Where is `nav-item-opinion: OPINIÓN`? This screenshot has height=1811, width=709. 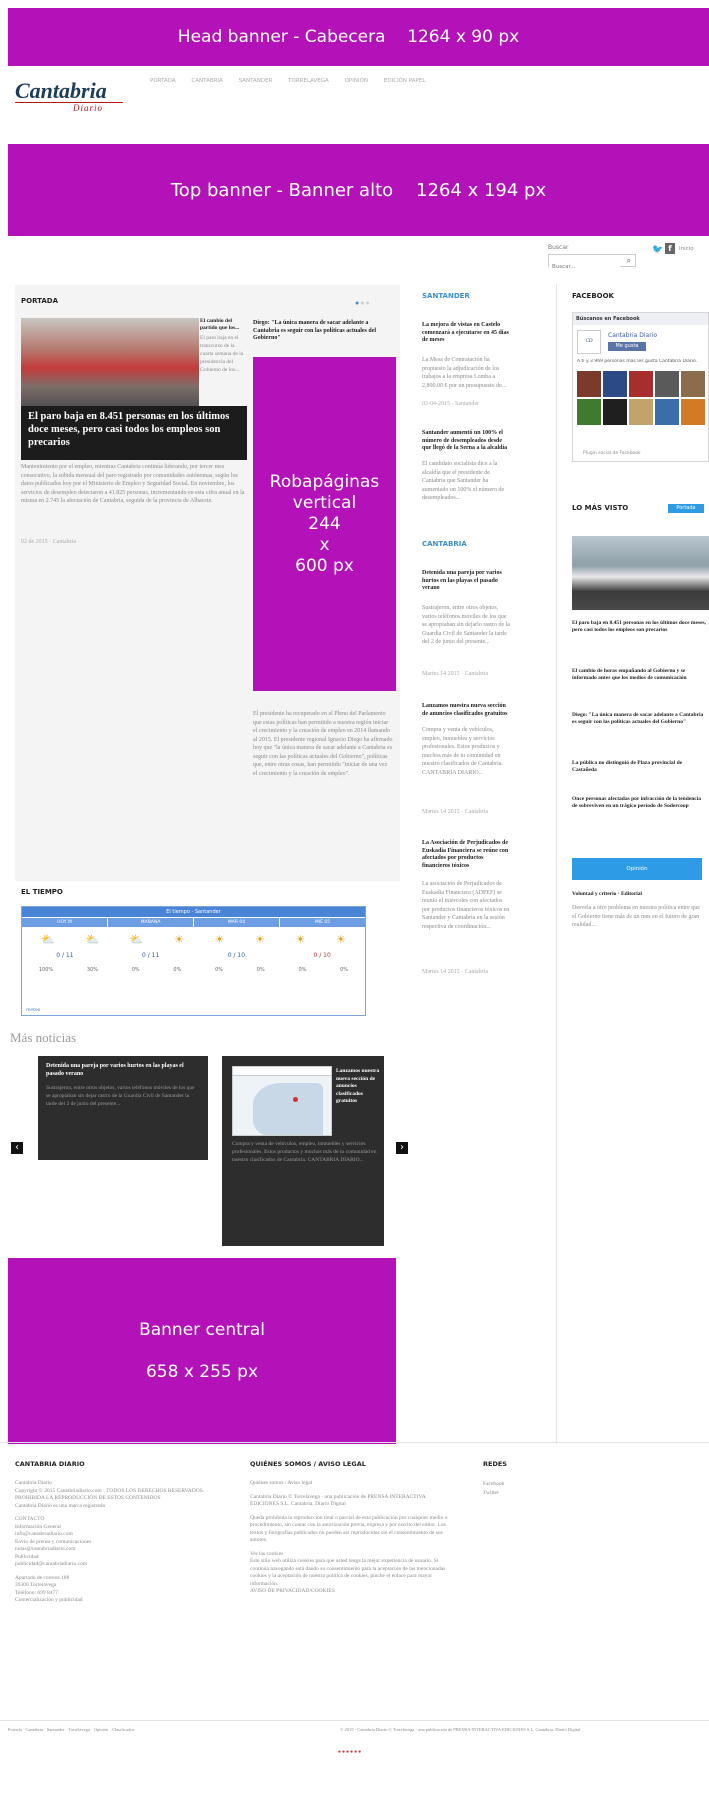 nav-item-opinion: OPINIÓN is located at coordinates (356, 81).